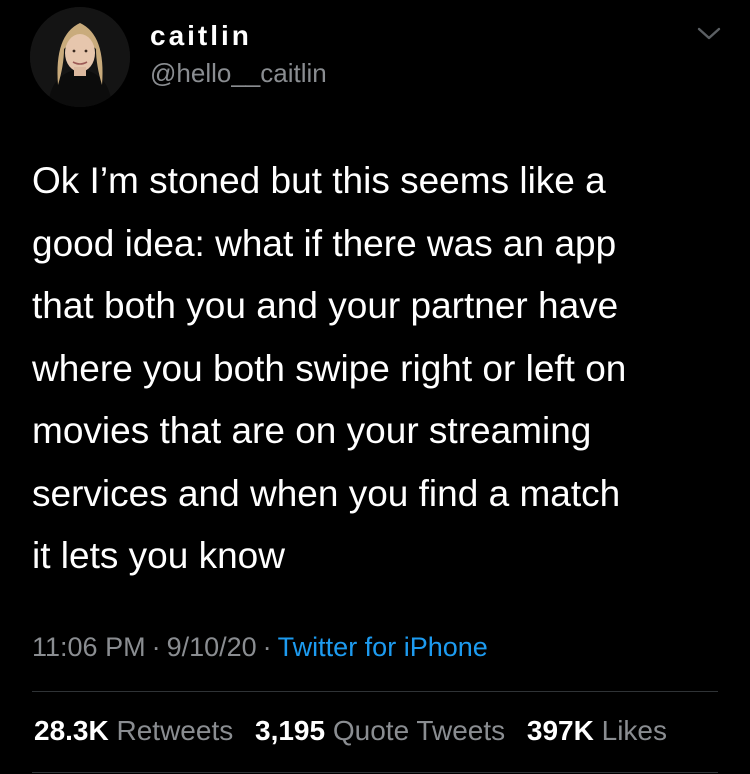 This screenshot has width=750, height=774. Describe the element at coordinates (634, 730) in the screenshot. I see `likes-label: Likes` at that location.